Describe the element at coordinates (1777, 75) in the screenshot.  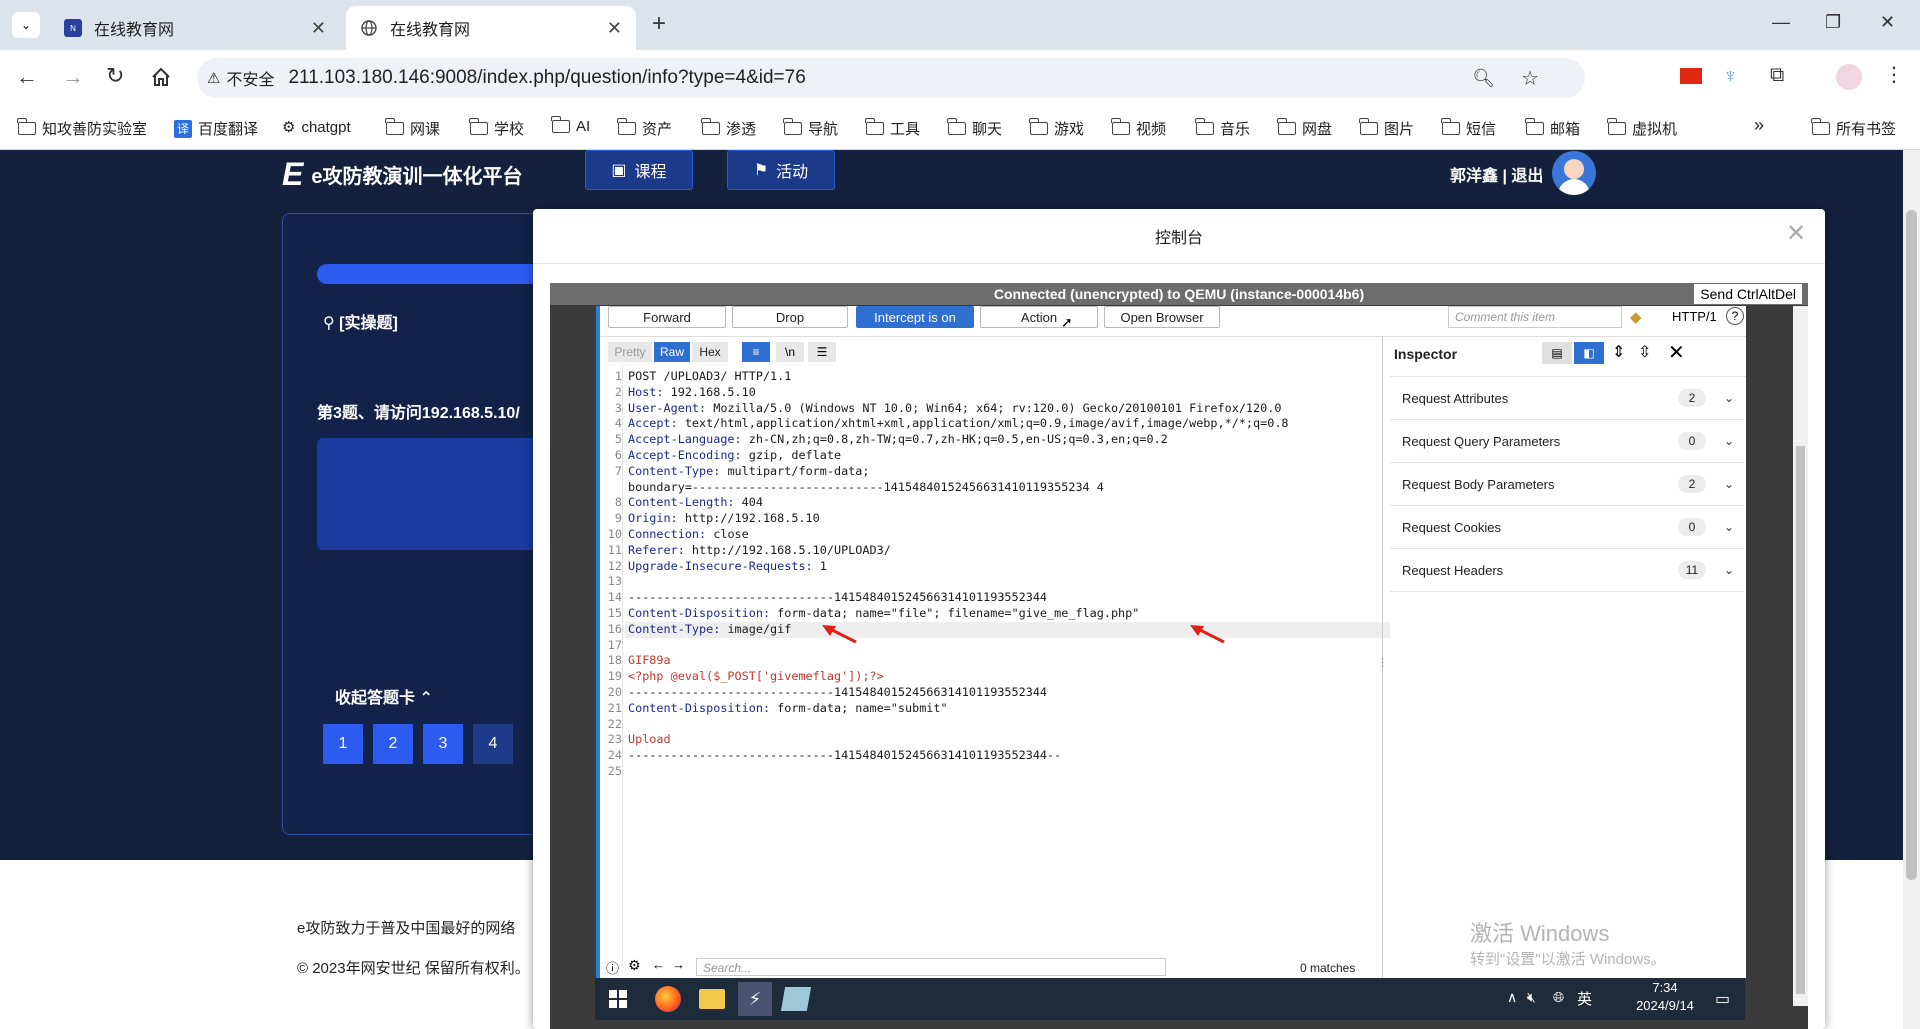
I see `puzzle-extensions-icon: ⧉` at that location.